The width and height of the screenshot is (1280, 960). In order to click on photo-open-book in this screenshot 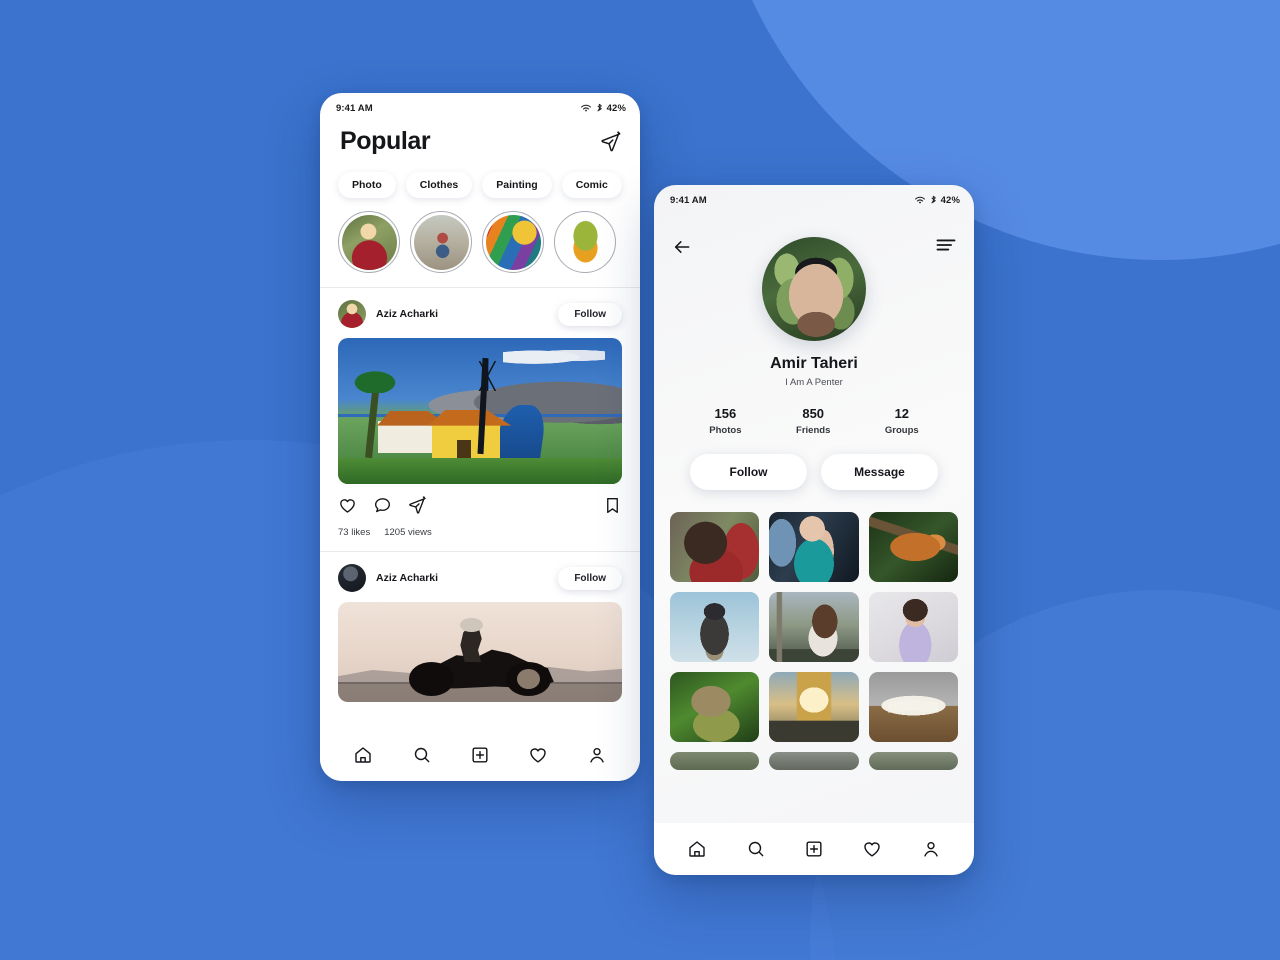, I will do `click(913, 707)`.